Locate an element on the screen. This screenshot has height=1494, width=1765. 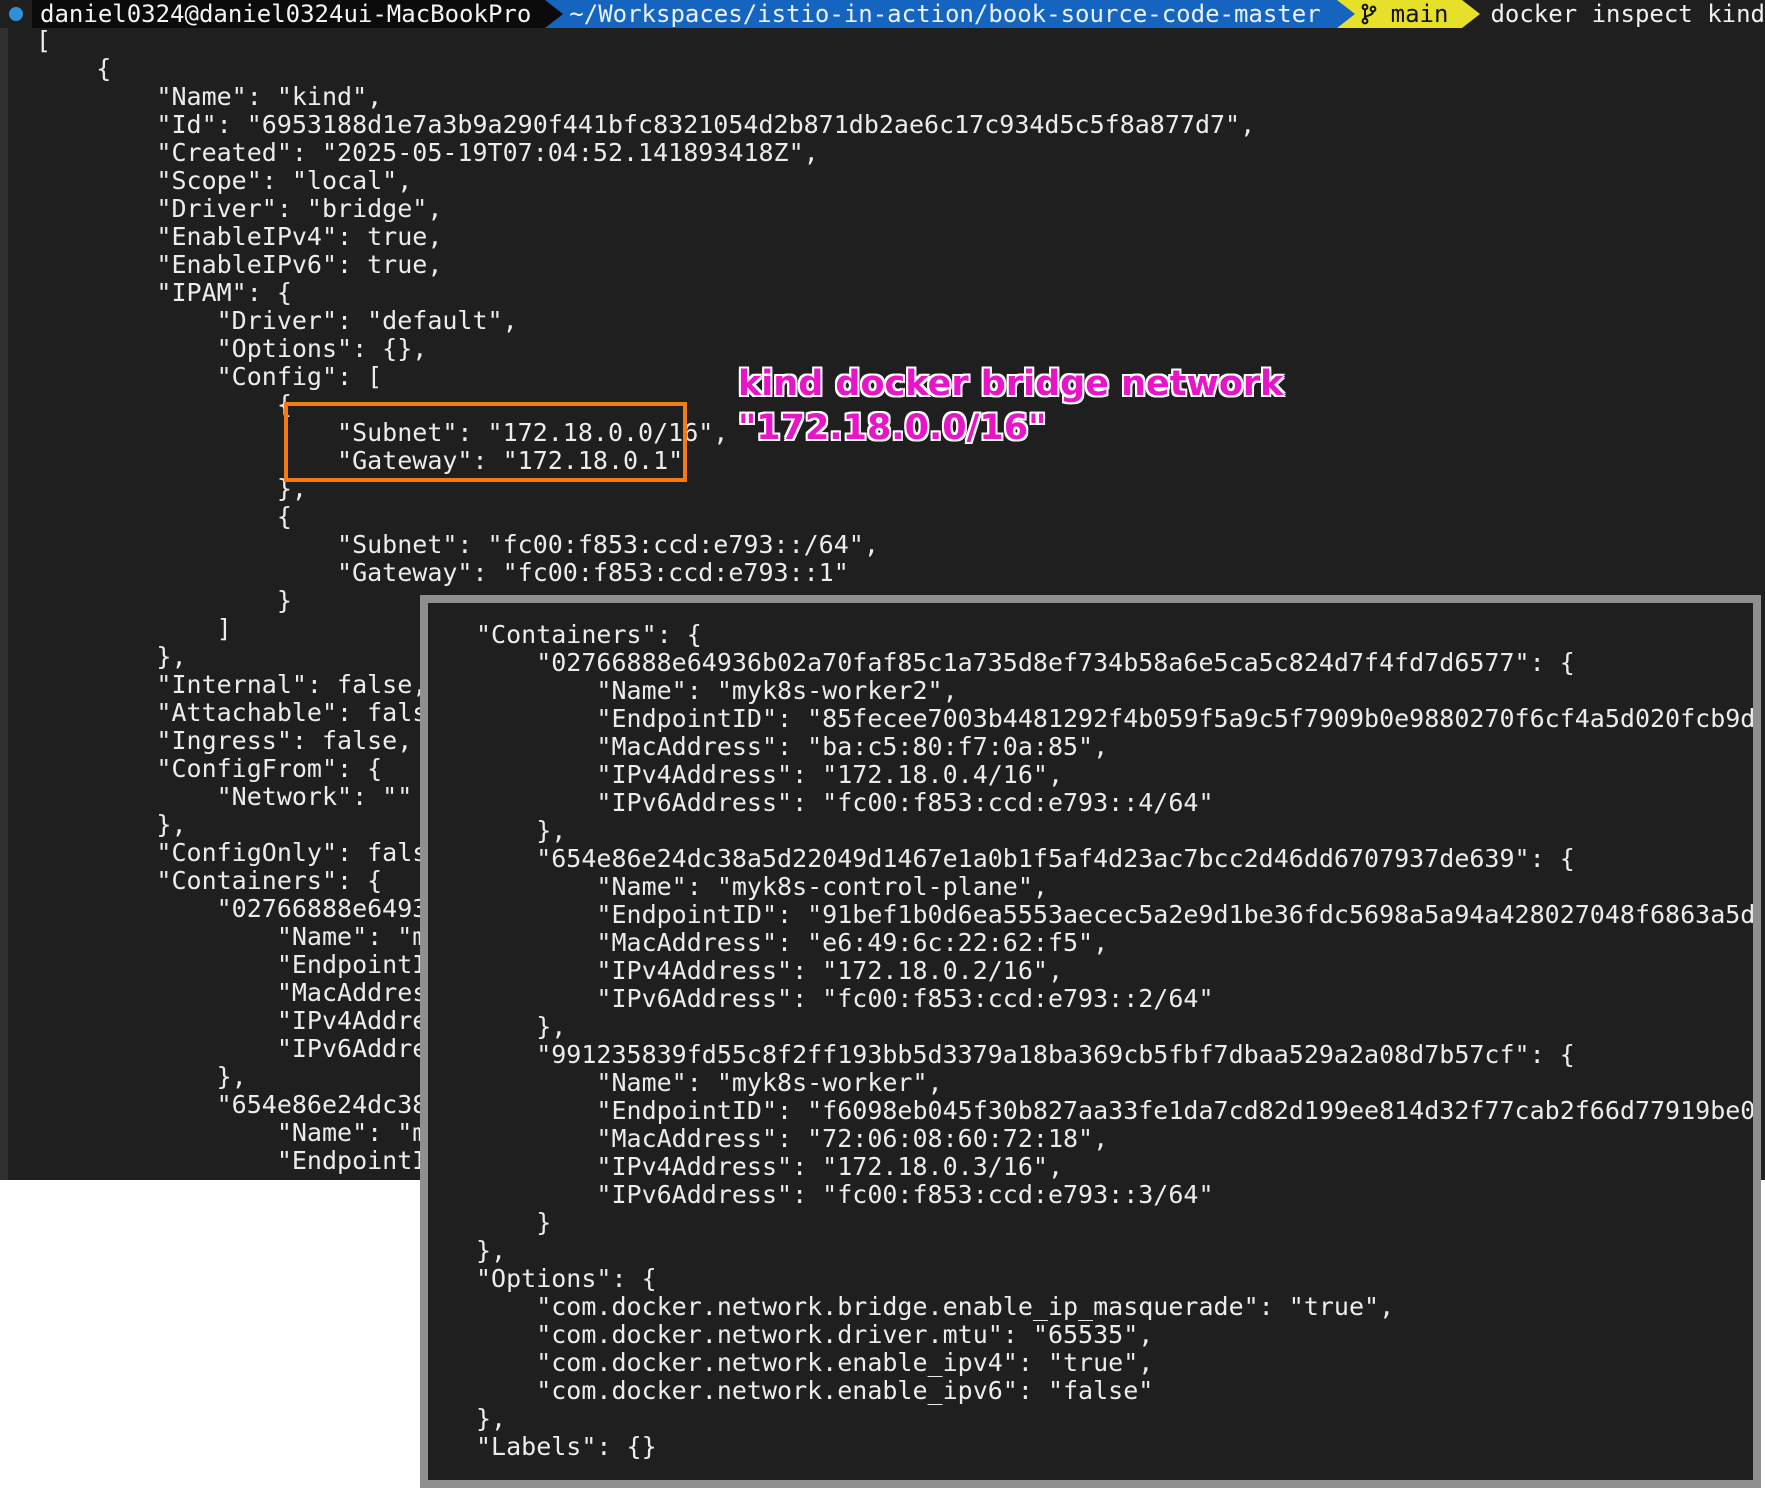
output-line: "Driver": "default", is located at coordinates (277, 320).